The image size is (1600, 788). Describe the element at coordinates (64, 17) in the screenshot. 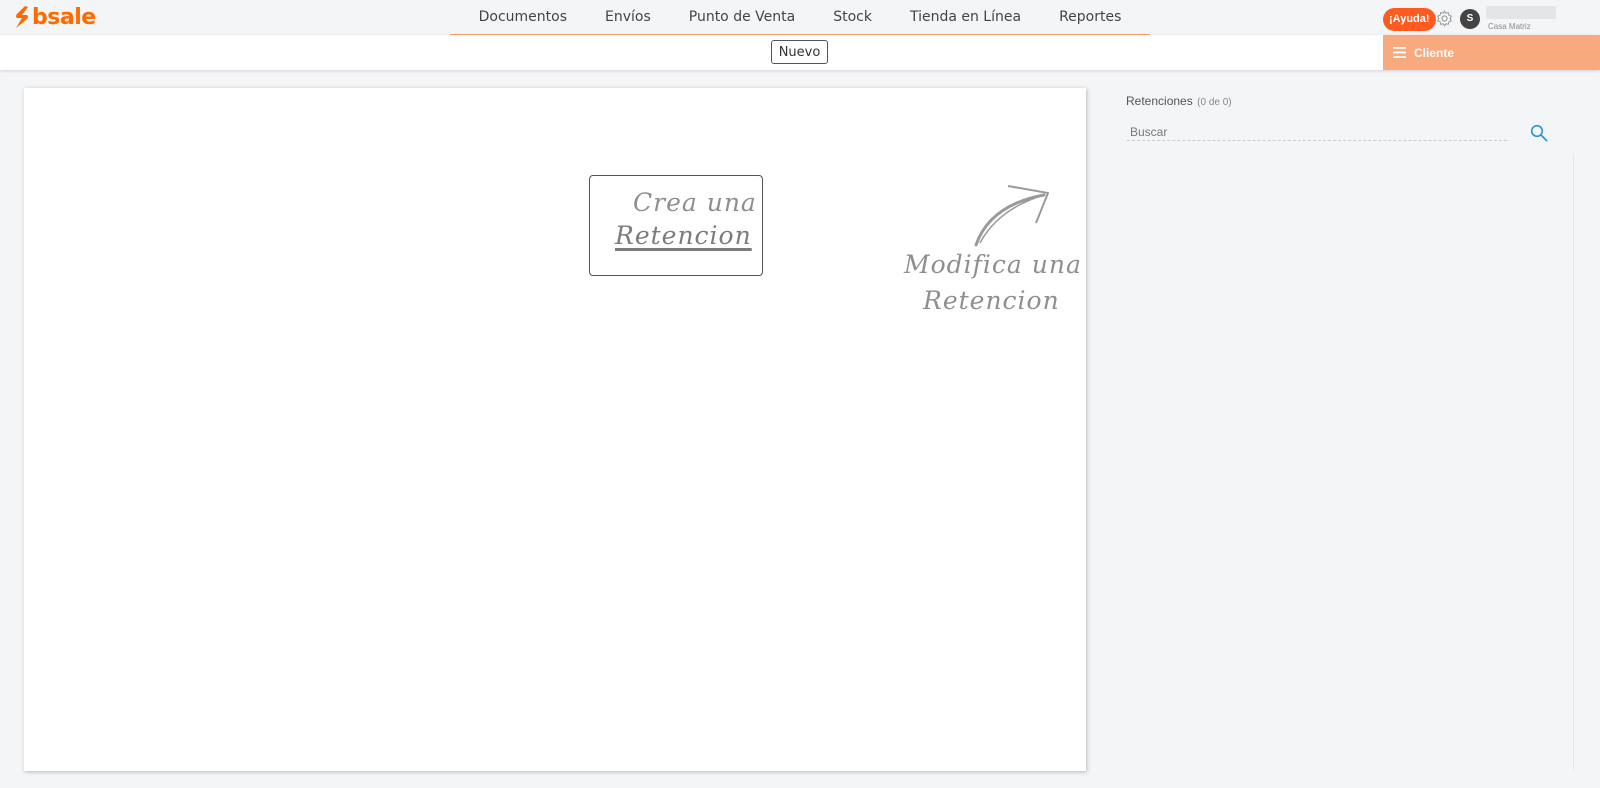

I see `brand-name: bsale` at that location.